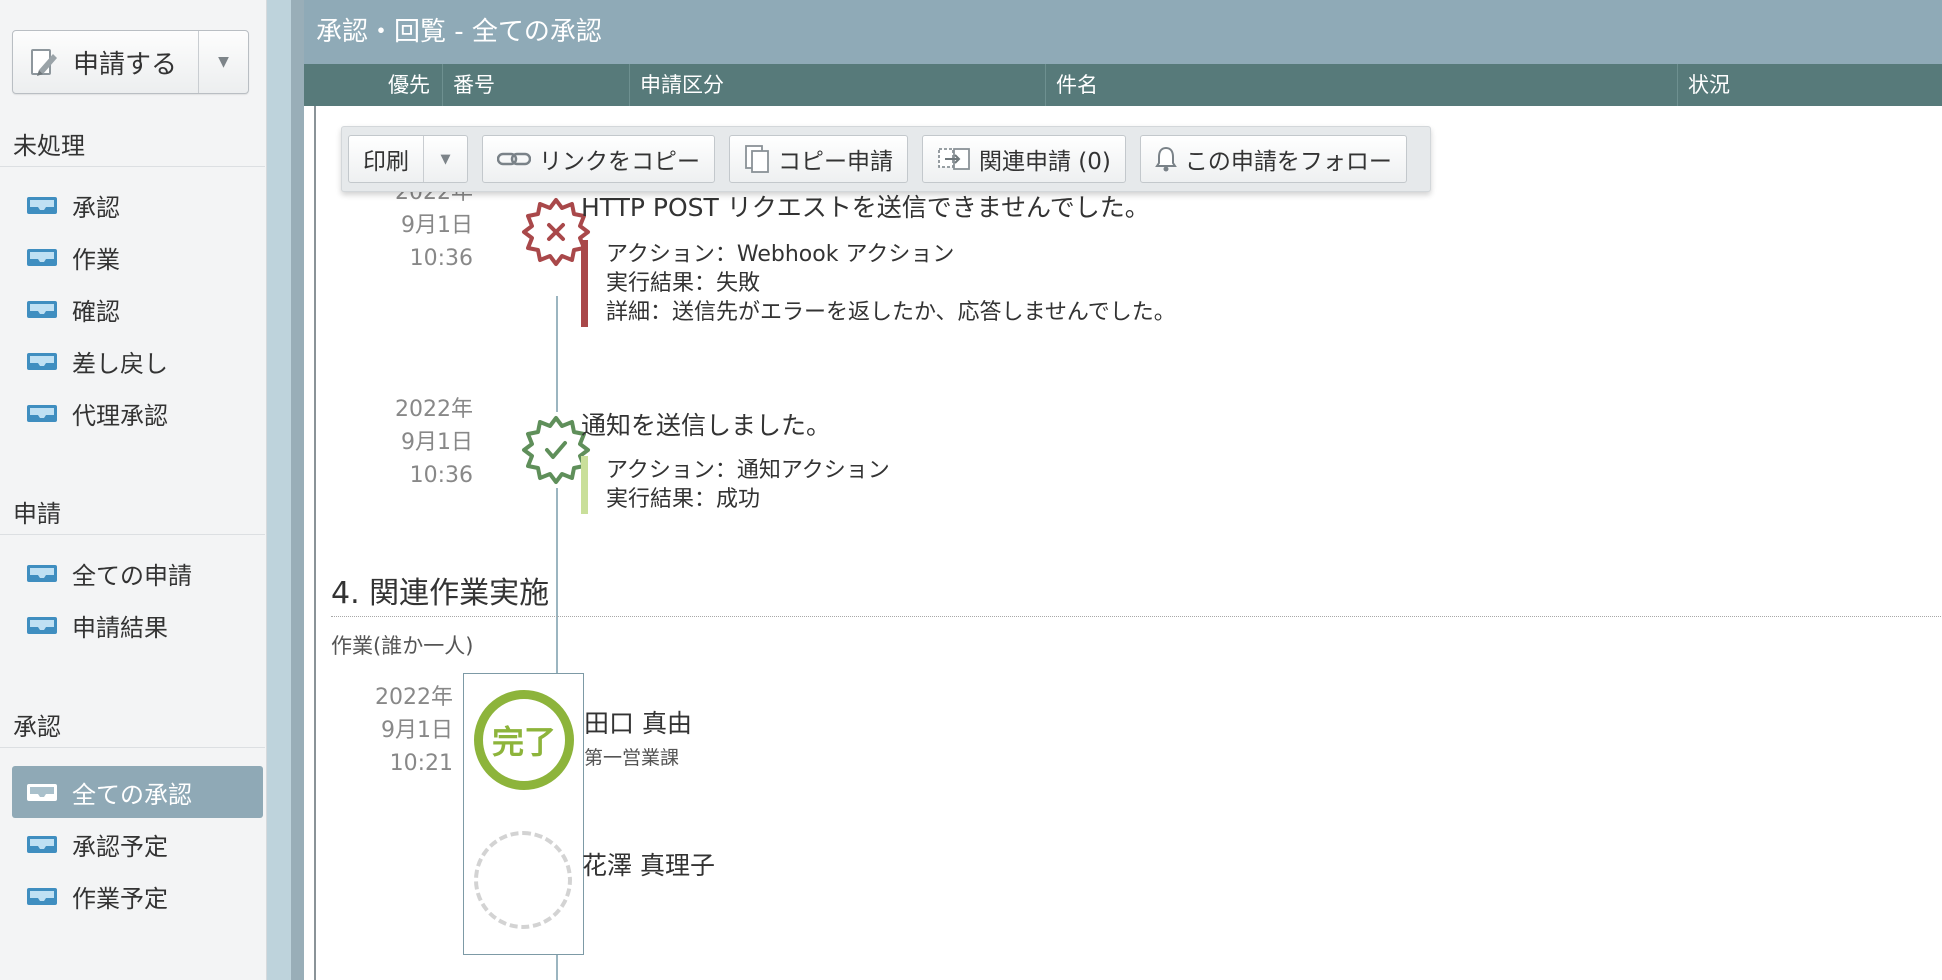 This screenshot has width=1942, height=980. Describe the element at coordinates (297, 490) in the screenshot. I see `list-scroll-strip` at that location.